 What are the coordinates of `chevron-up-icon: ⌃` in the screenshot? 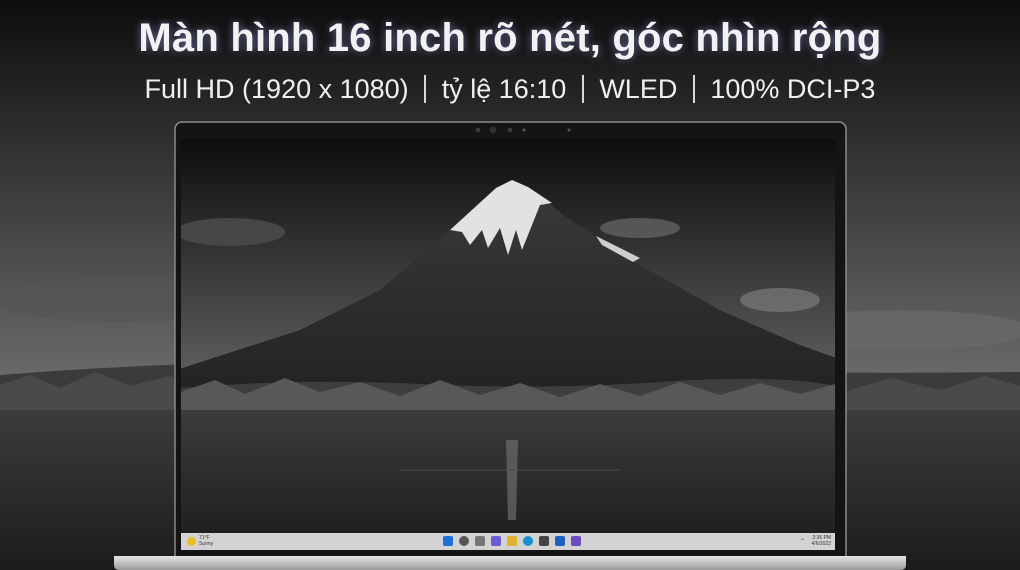 It's located at (802, 541).